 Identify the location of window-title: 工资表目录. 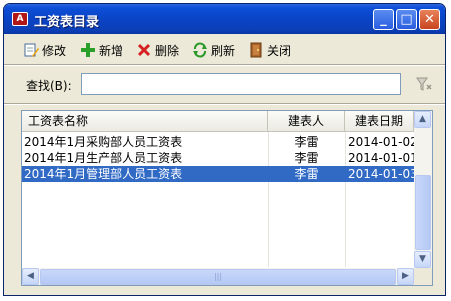
(67, 22).